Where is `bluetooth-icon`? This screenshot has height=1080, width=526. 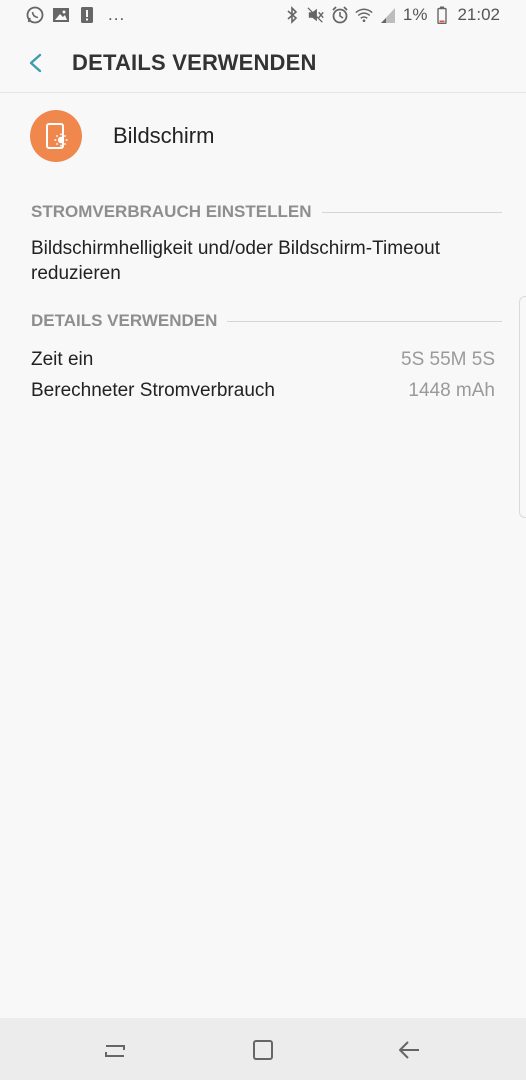 bluetooth-icon is located at coordinates (292, 15).